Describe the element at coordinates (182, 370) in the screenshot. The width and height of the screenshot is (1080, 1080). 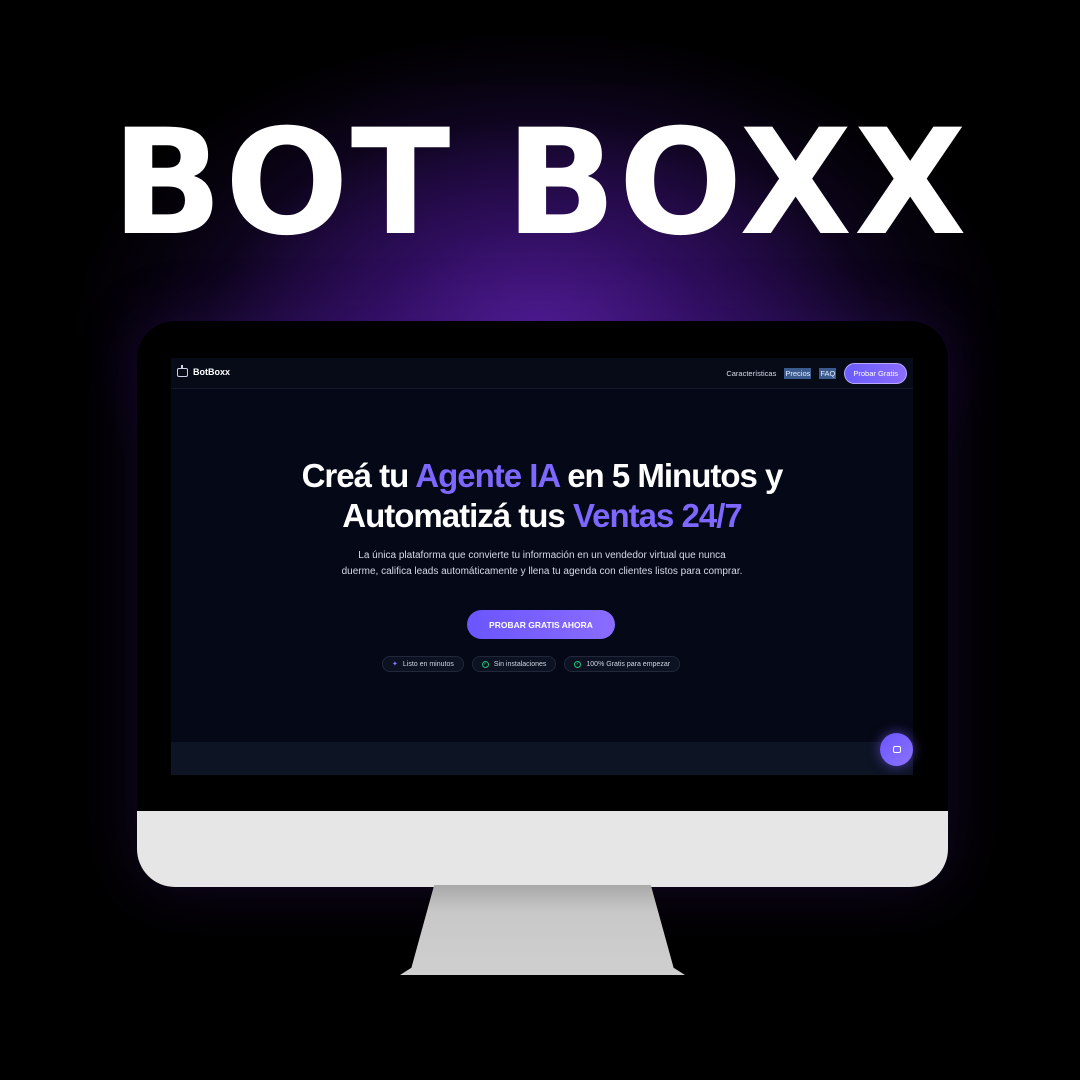
I see `bot-icon` at that location.